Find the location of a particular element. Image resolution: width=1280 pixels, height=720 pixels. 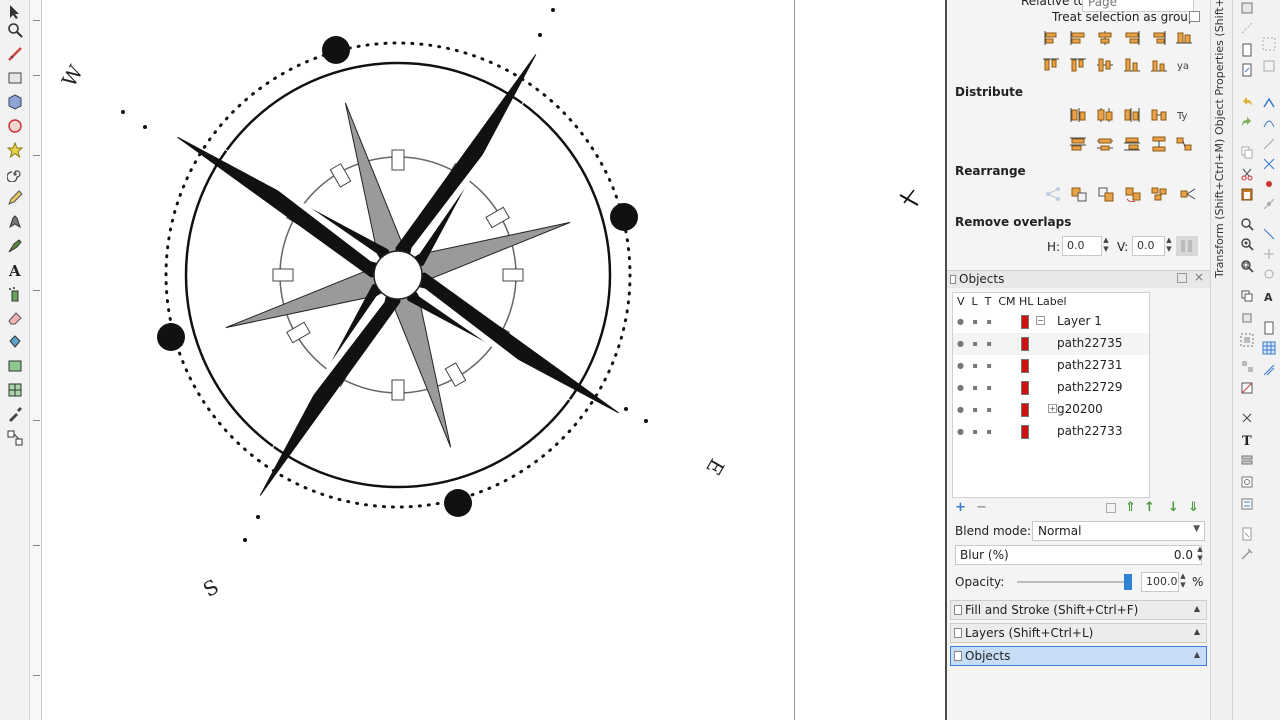

blur-stepper: ▲ ▼ is located at coordinates (1200, 555).